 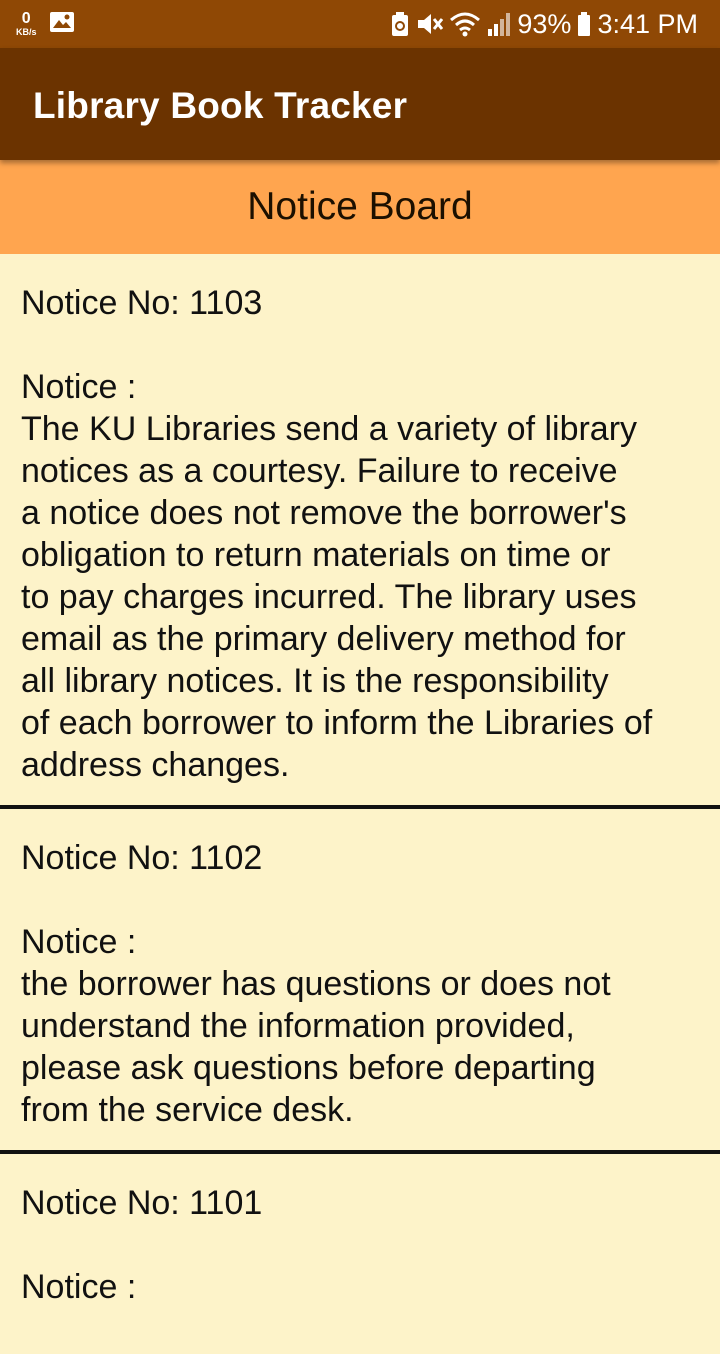 I want to click on notice-card: Notice No: 1101 Notice :, so click(x=360, y=1254).